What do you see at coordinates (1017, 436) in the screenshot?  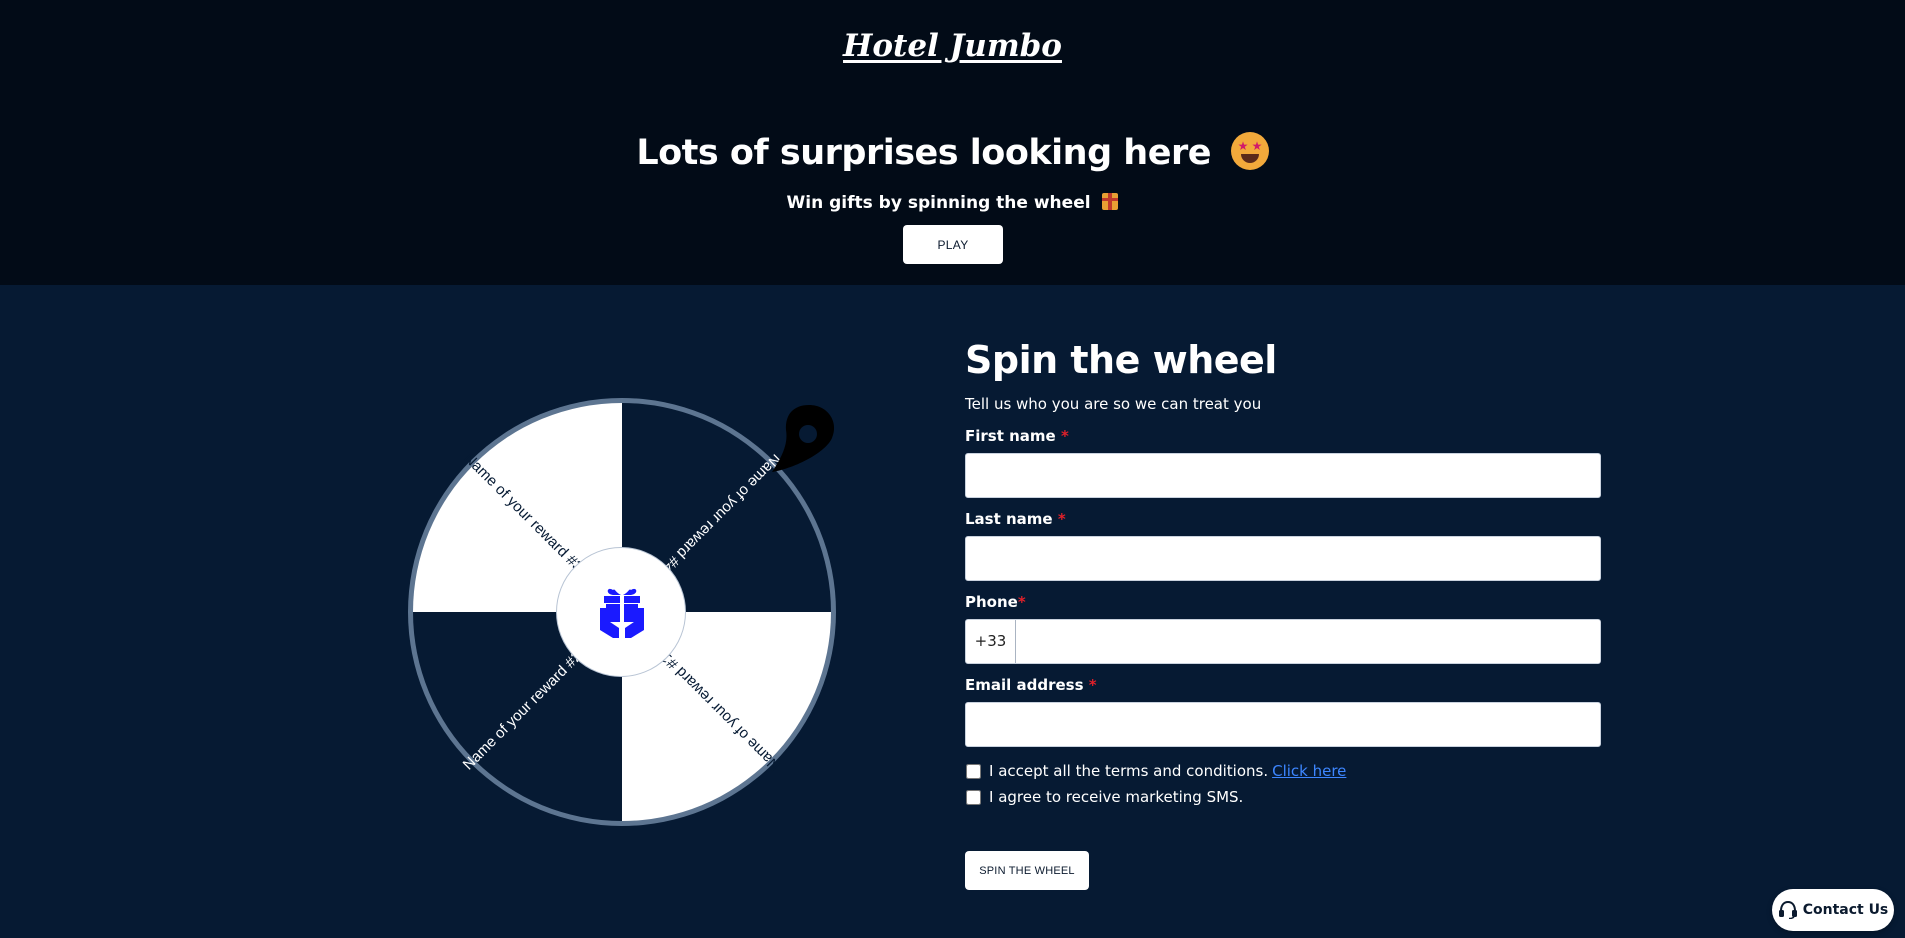 I see `first-name-label: First name *` at bounding box center [1017, 436].